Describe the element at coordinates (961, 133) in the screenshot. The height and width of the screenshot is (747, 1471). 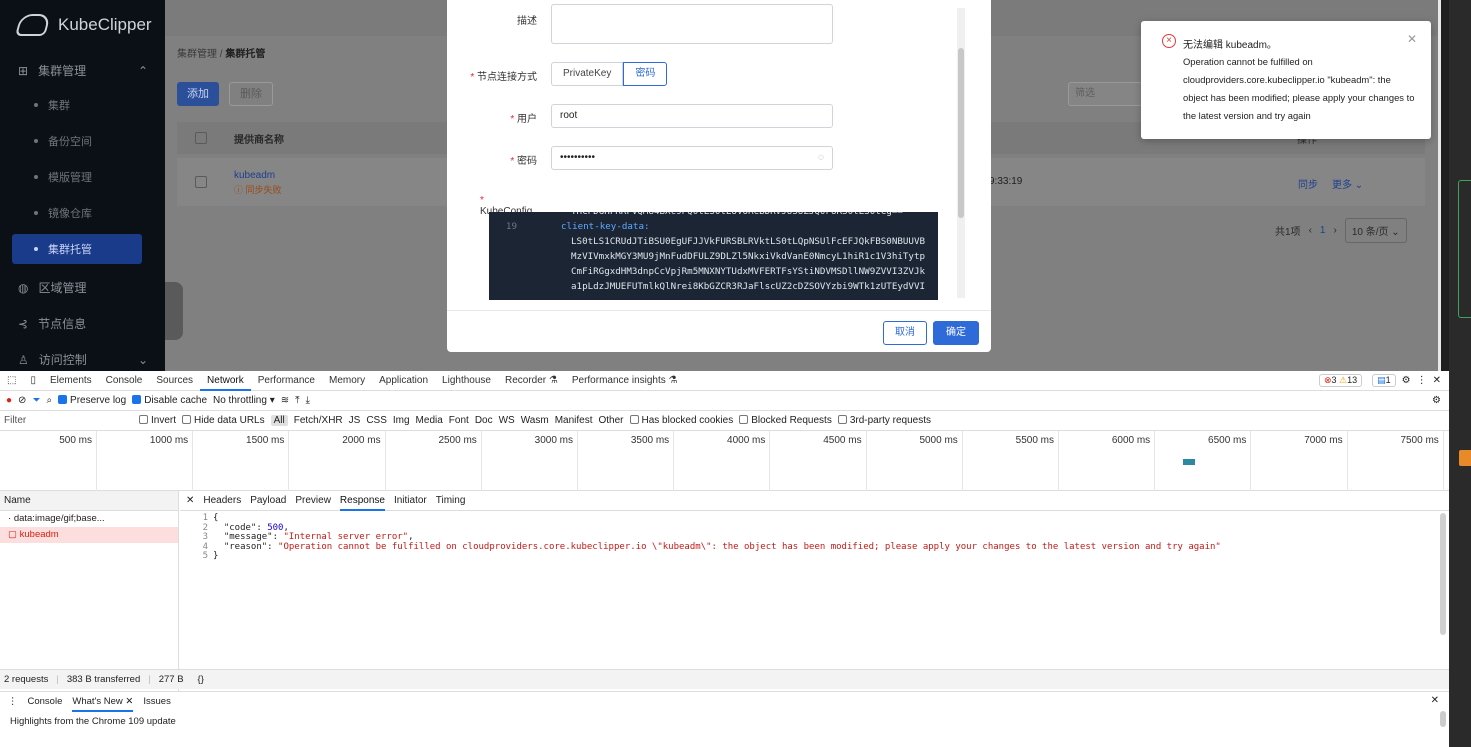
I see `modal-scrollbar-thumb` at that location.